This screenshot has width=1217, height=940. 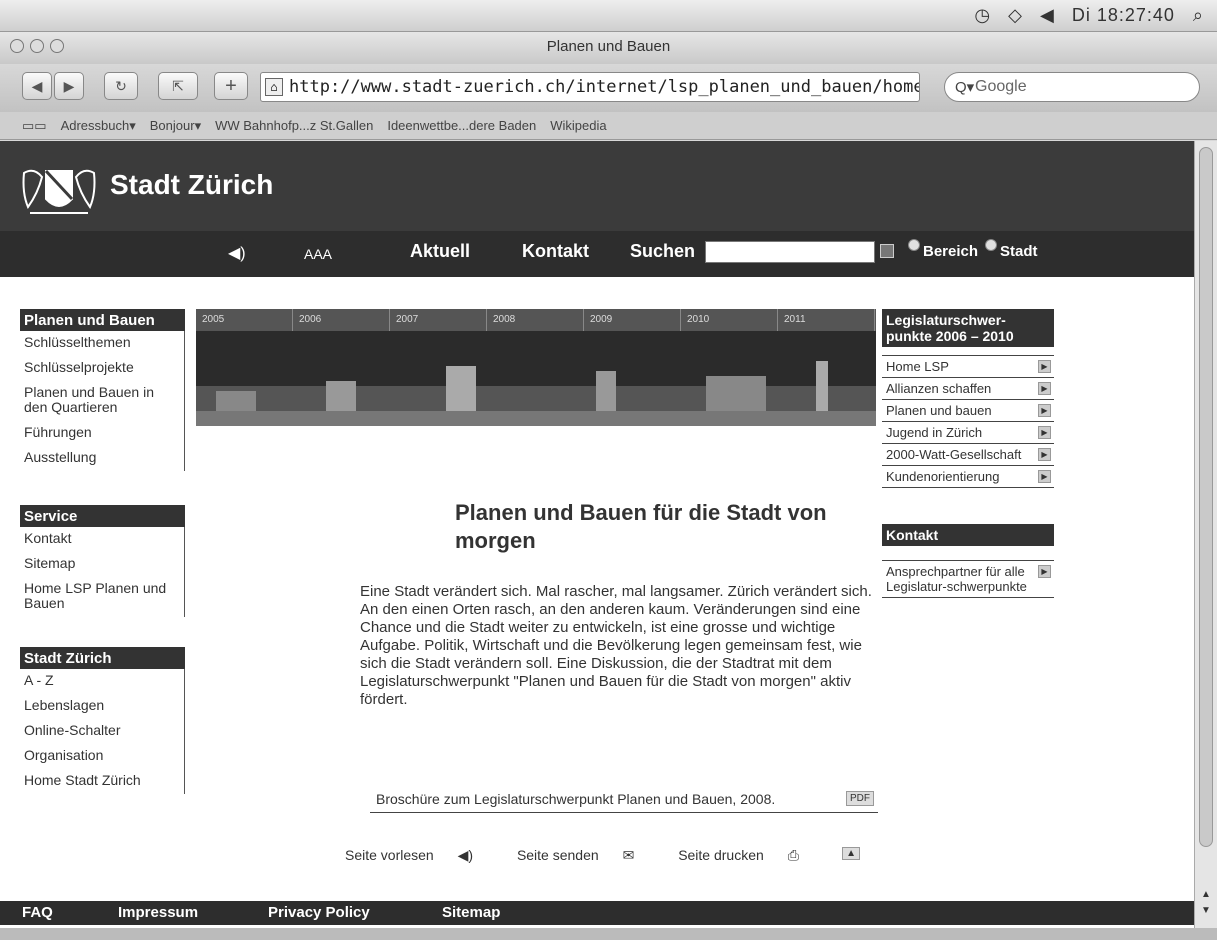 I want to click on radio-stadt: Stadt, so click(x=1011, y=249).